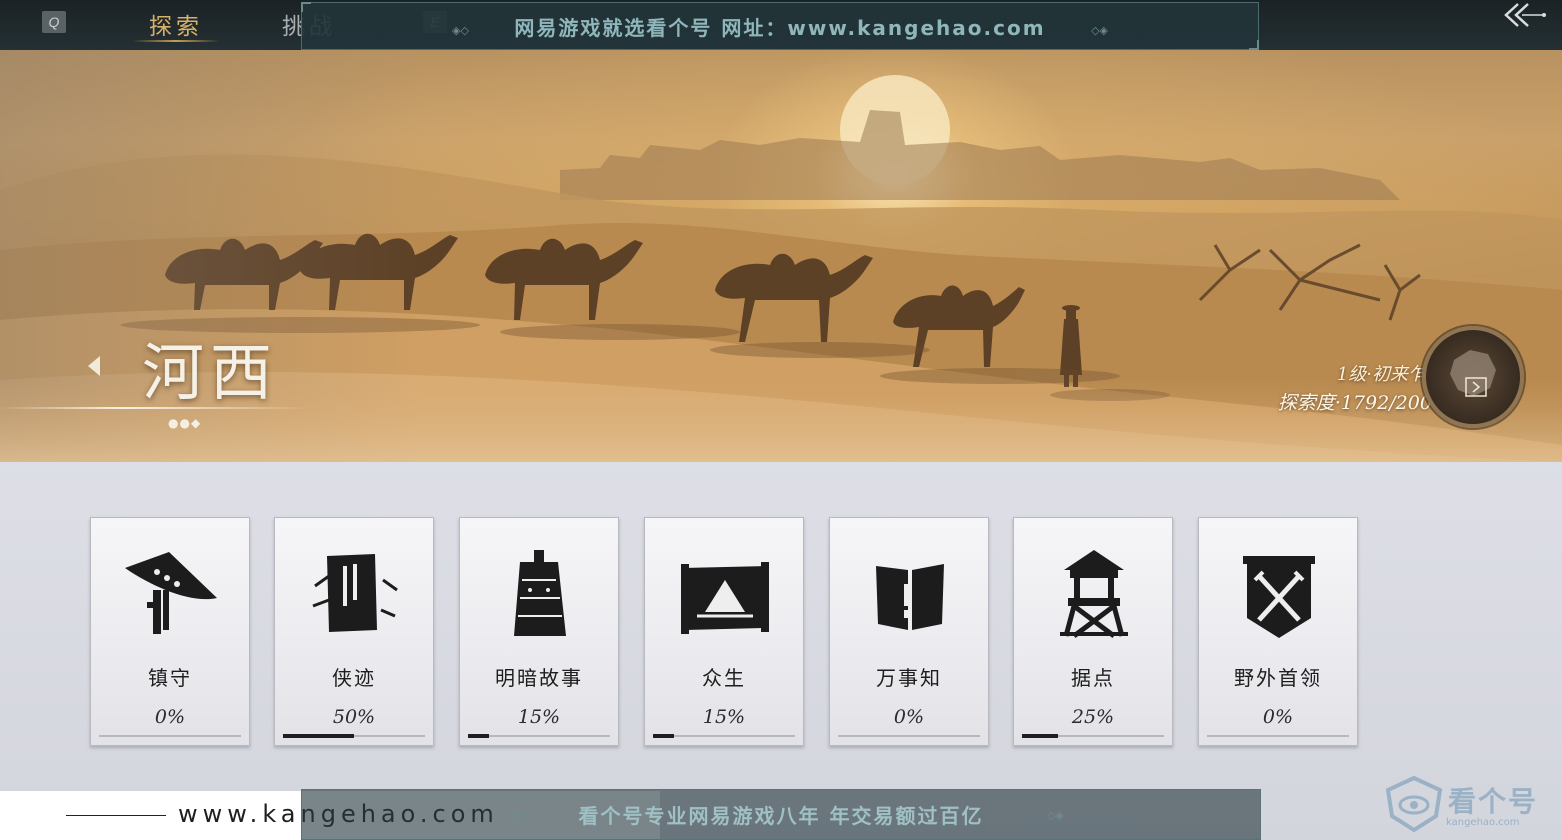 This screenshot has width=1562, height=840. Describe the element at coordinates (1483, 822) in the screenshot. I see `watermark-logo-url: kangehao.com` at that location.